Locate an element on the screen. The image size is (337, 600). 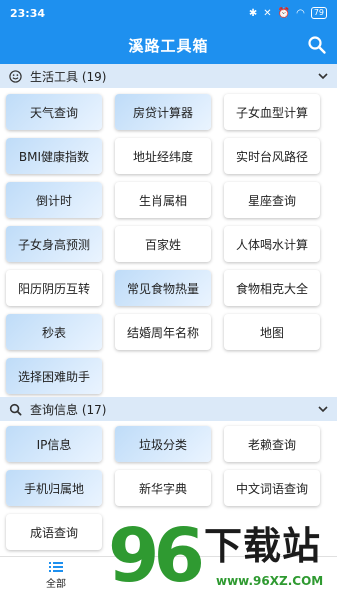
tool-tile: 阳历阴历互转 is located at coordinates (54, 288).